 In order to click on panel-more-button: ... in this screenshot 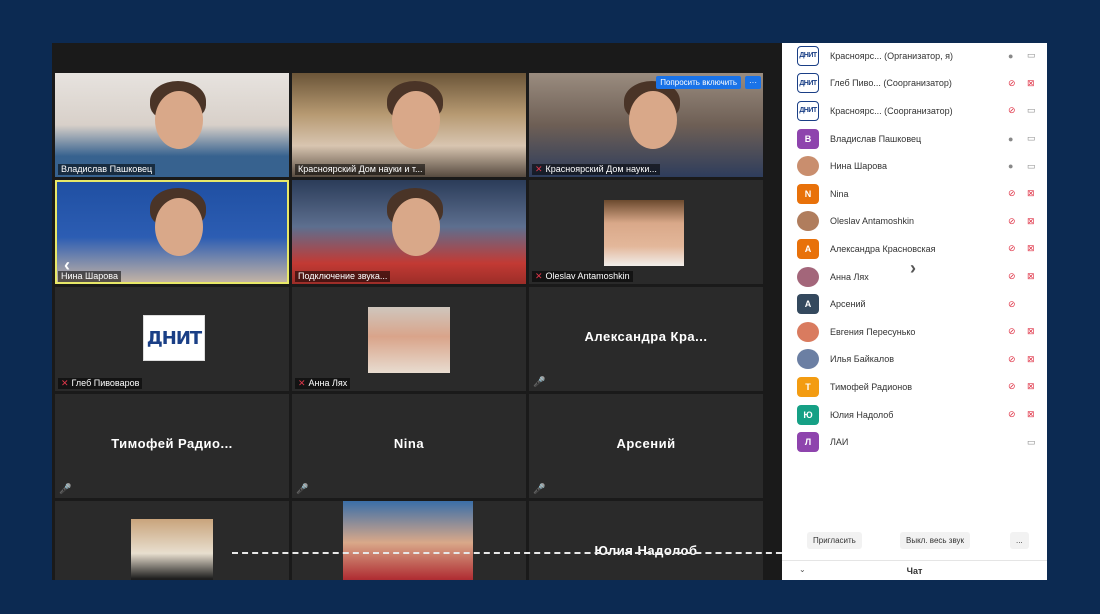, I will do `click(1019, 540)`.